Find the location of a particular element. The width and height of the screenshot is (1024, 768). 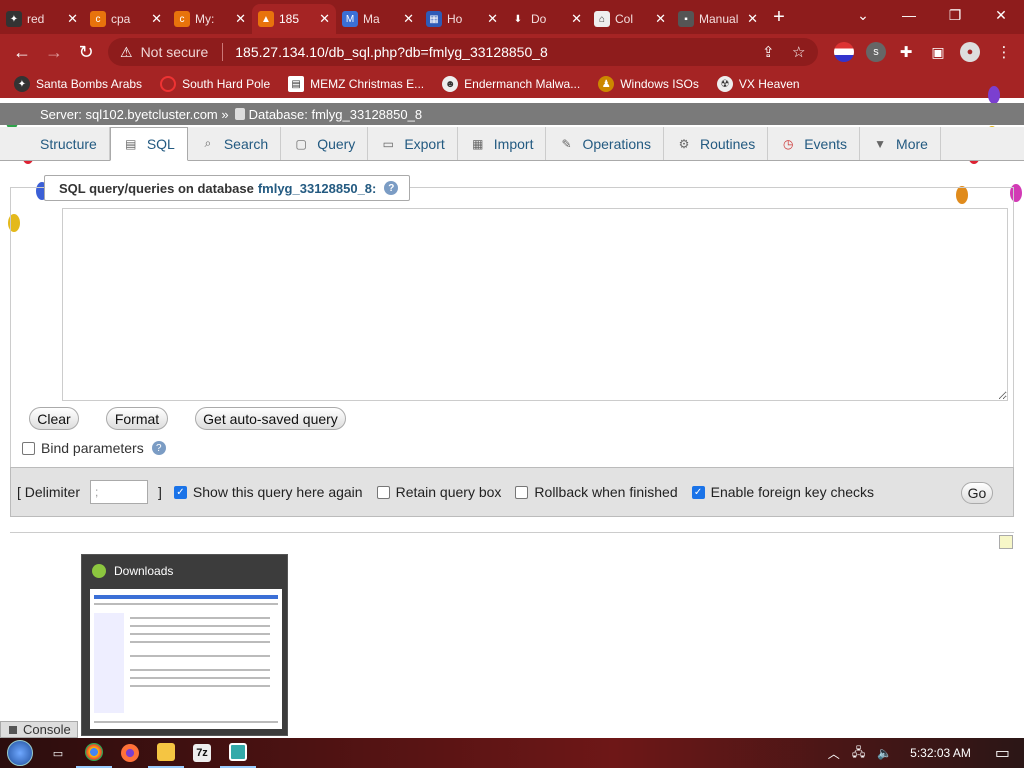

bind-parameters-label: Bind parameters is located at coordinates (92, 448).